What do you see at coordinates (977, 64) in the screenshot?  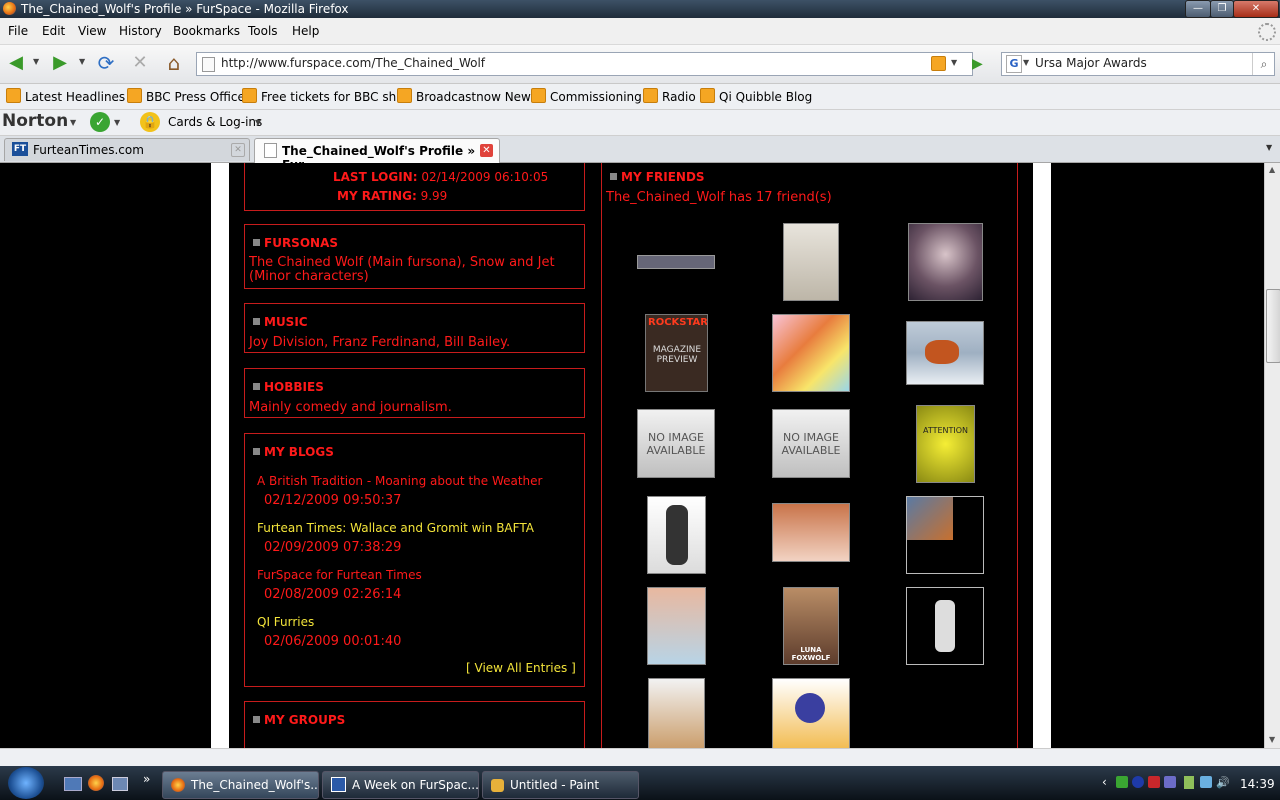 I see `go-icon: ▶` at bounding box center [977, 64].